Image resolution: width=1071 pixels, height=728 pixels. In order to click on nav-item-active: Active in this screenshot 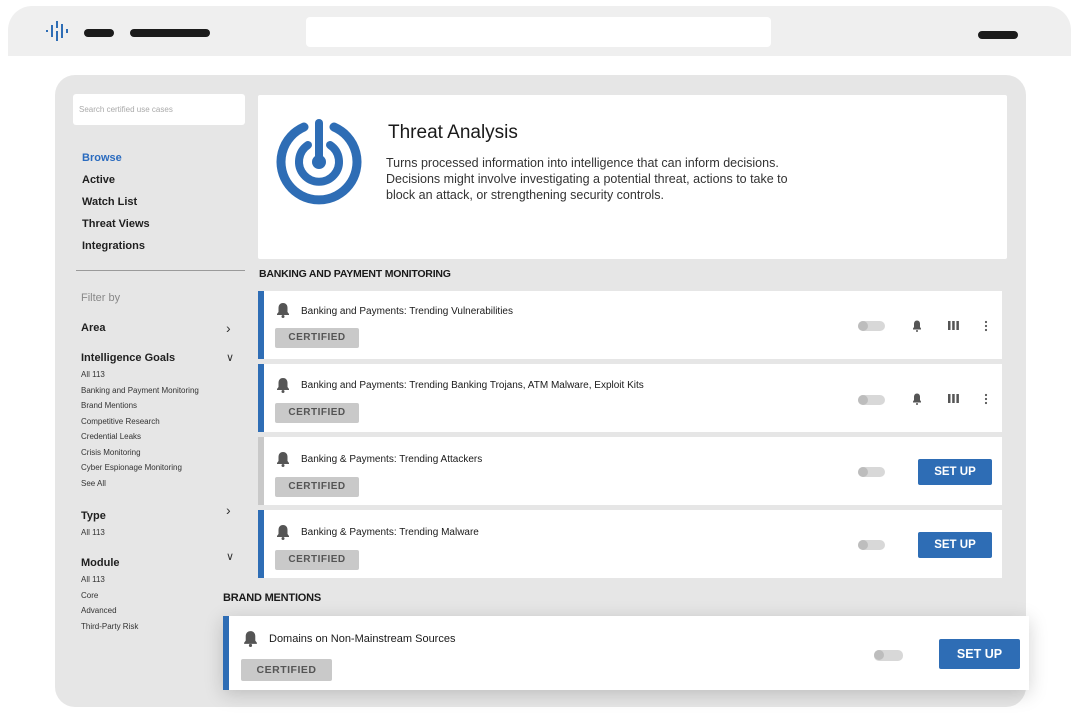, I will do `click(116, 183)`.